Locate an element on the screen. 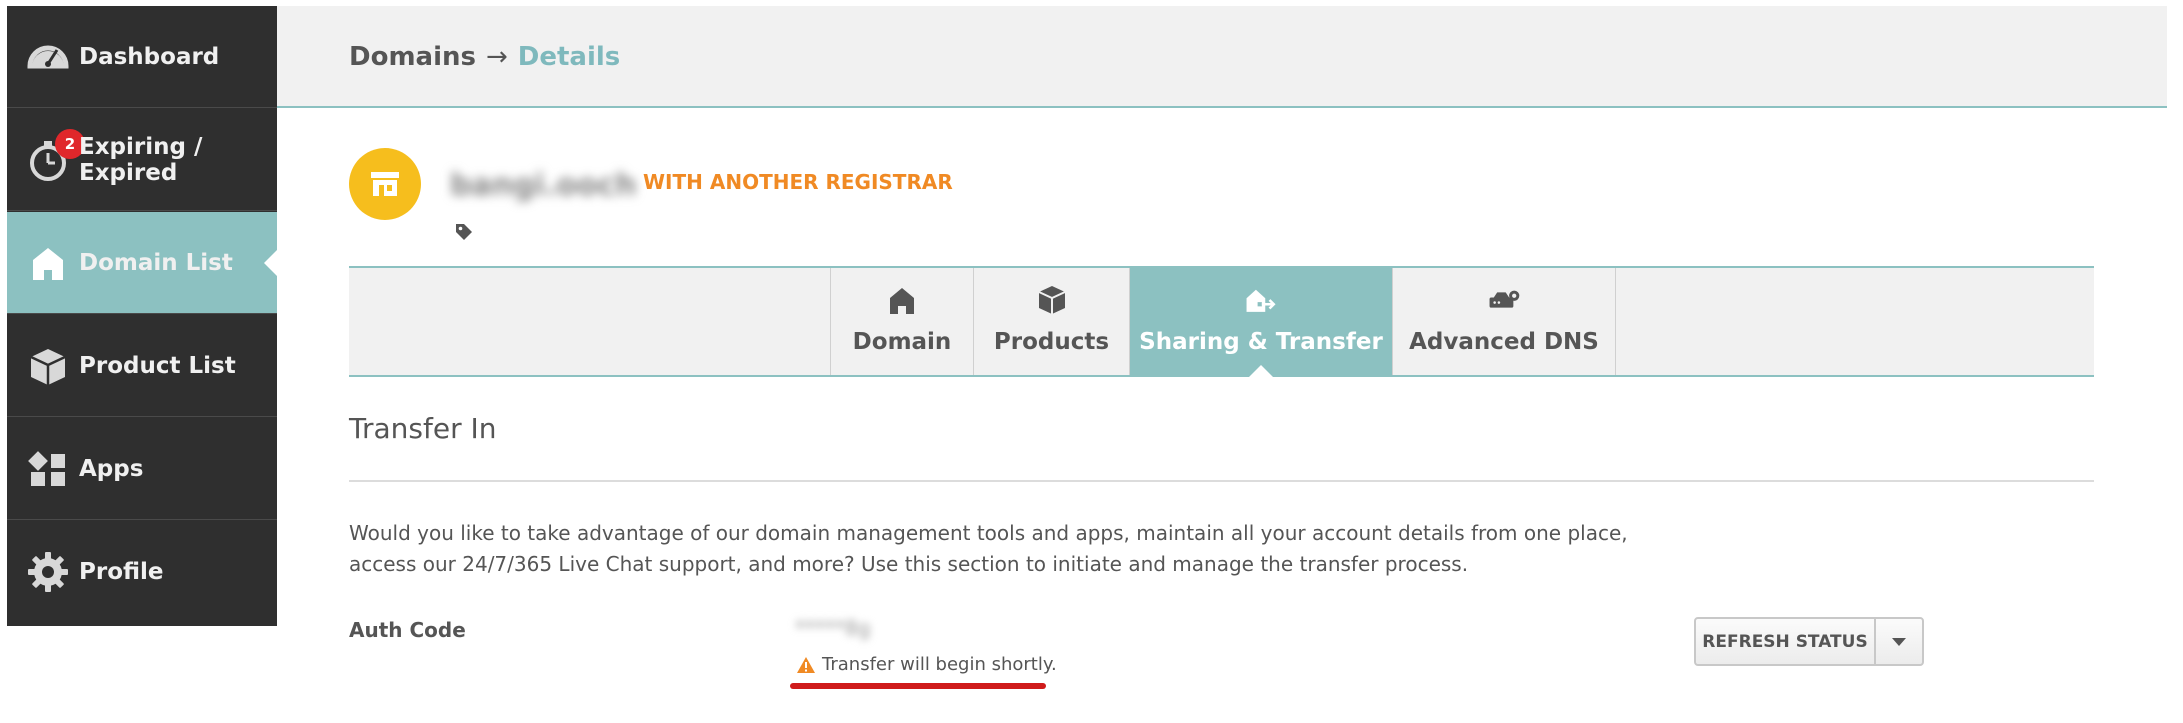 The width and height of the screenshot is (2183, 723). sidebar-item-product-list: Product List is located at coordinates (142, 366).